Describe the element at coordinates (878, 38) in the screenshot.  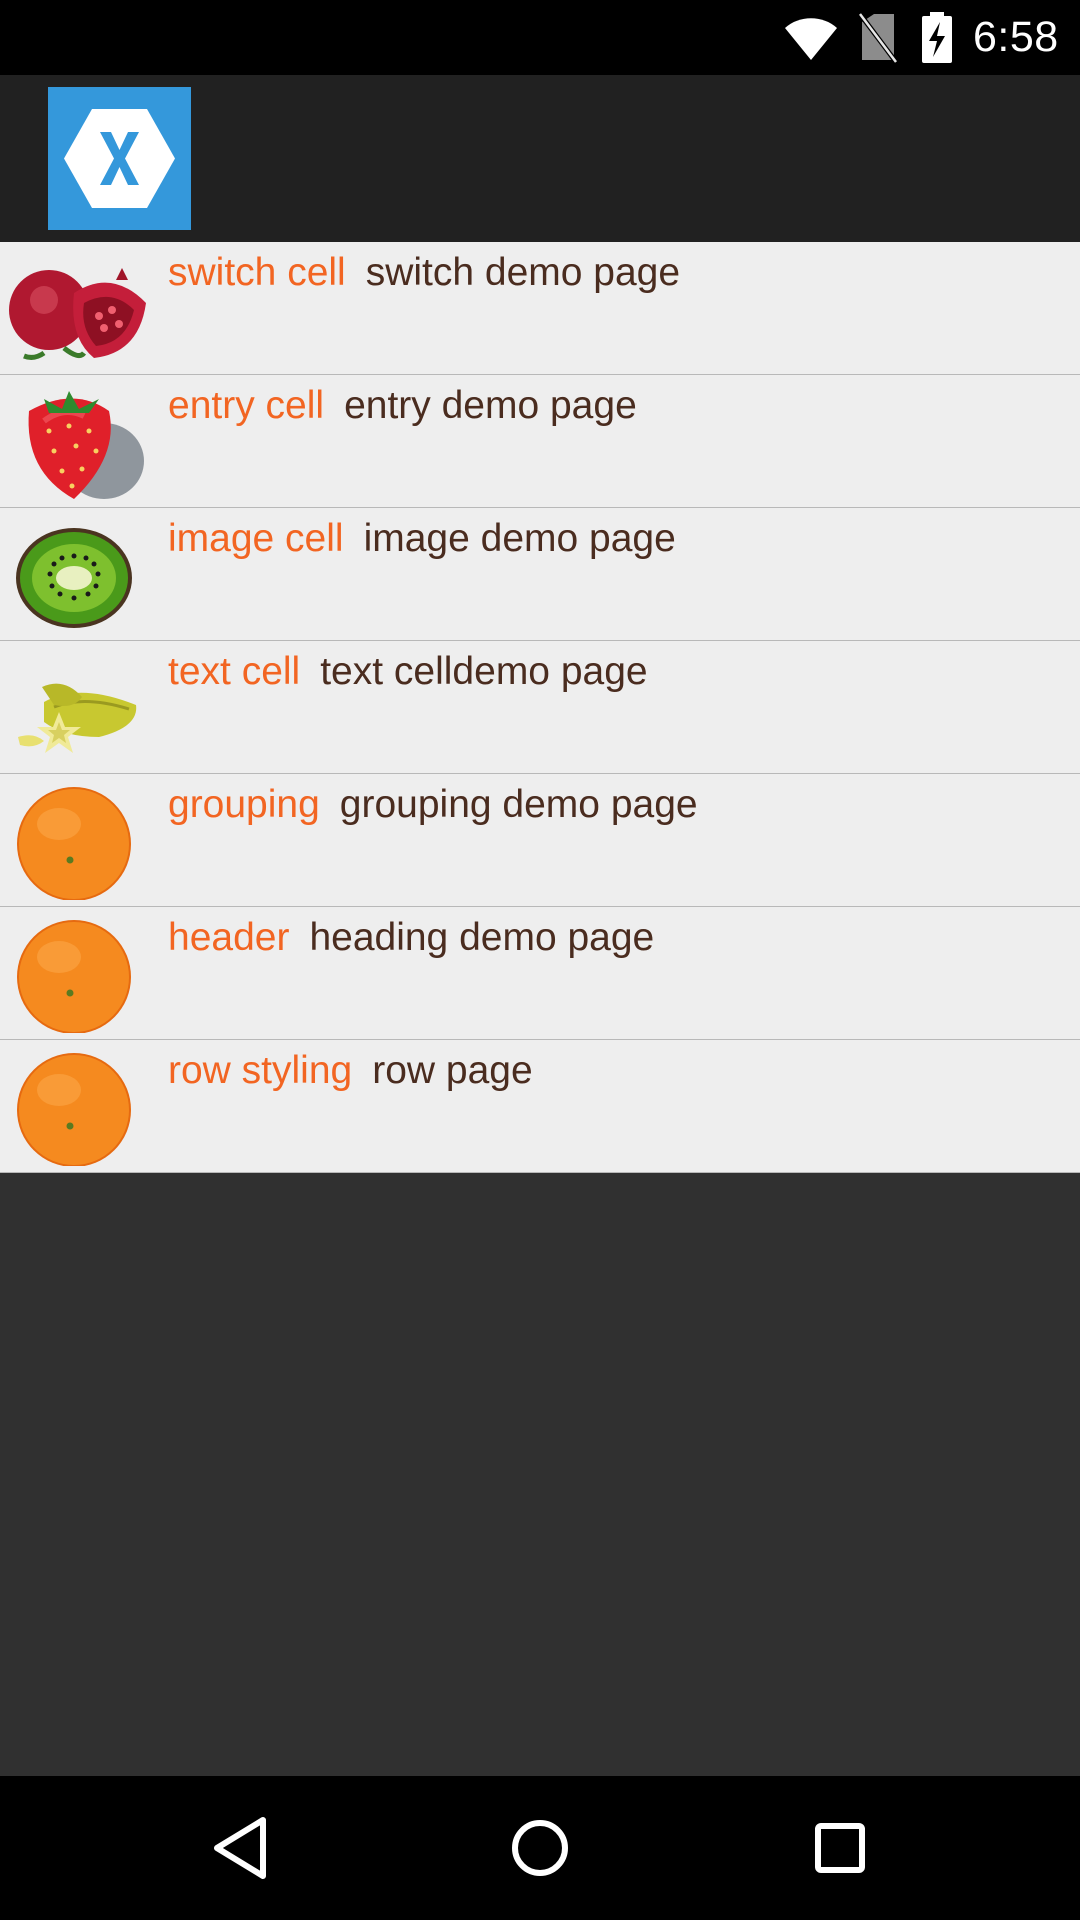
I see `no-sim-icon` at that location.